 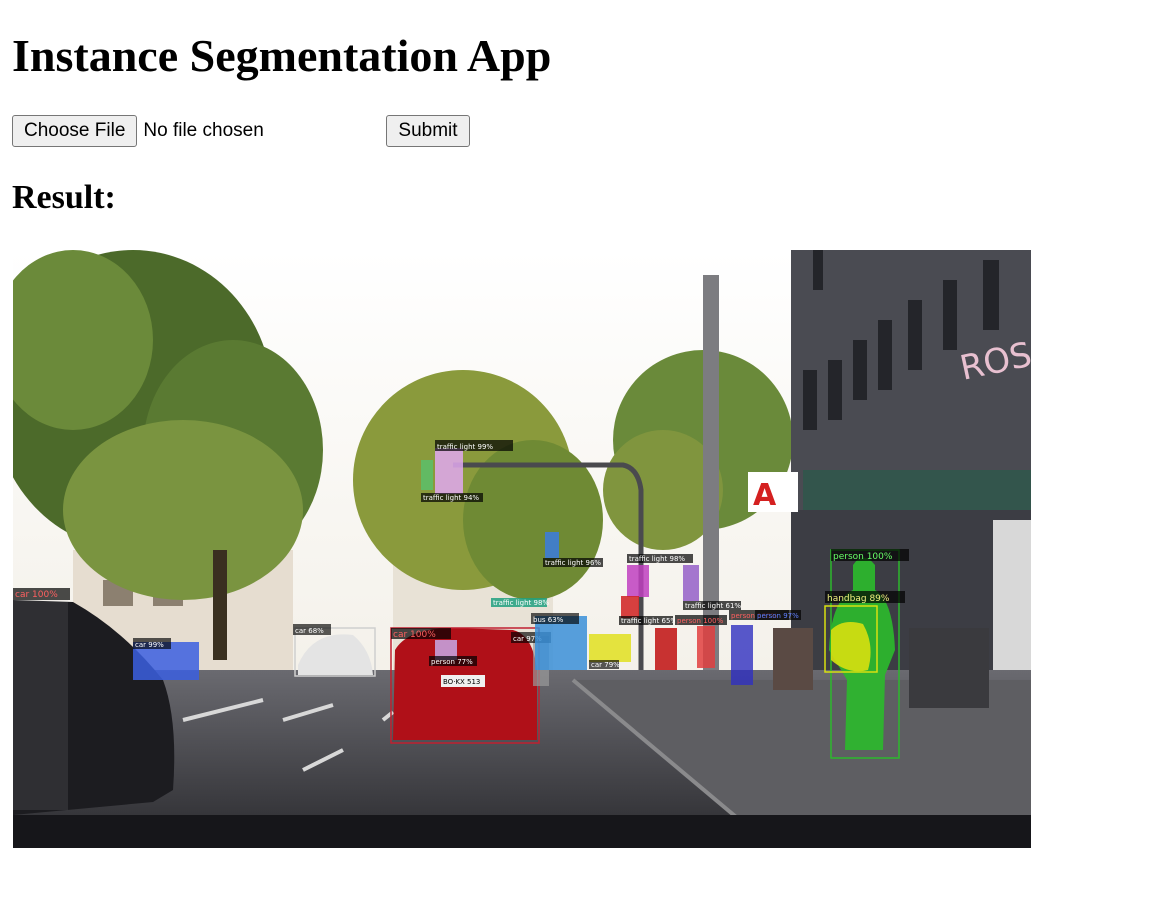 What do you see at coordinates (573, 563) in the screenshot?
I see `detection-label-traffic-light-3: traffic light 96%` at bounding box center [573, 563].